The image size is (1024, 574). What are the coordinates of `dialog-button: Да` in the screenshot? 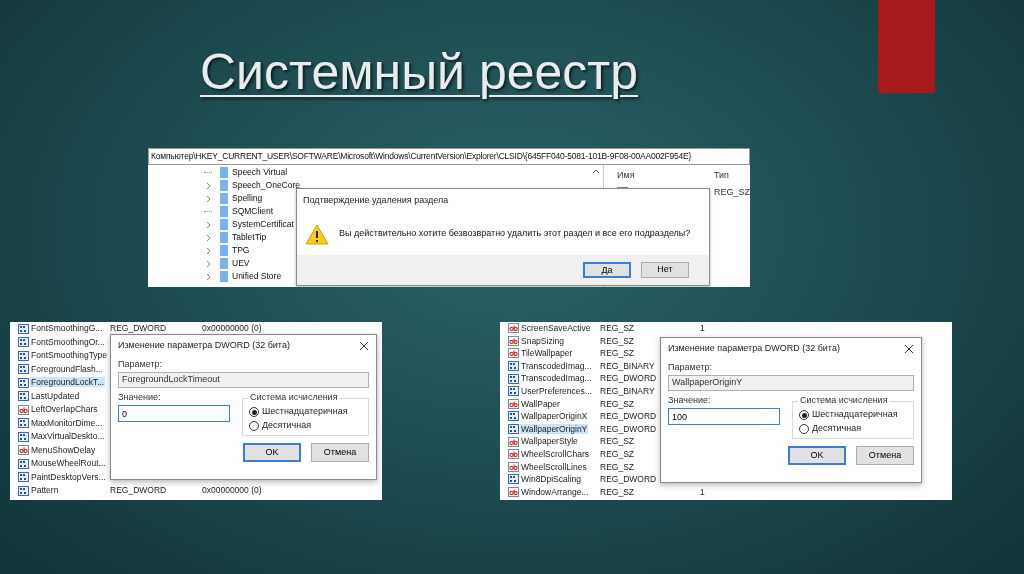 It's located at (607, 270).